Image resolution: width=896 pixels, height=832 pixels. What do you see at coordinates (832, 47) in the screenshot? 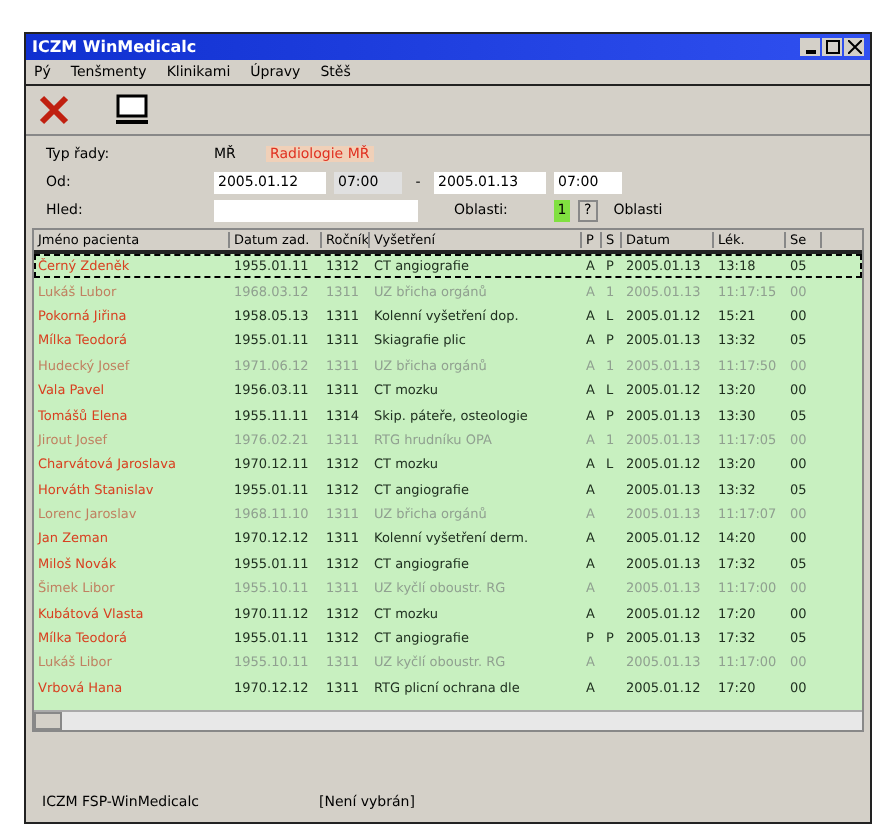
I see `maximize-icon` at bounding box center [832, 47].